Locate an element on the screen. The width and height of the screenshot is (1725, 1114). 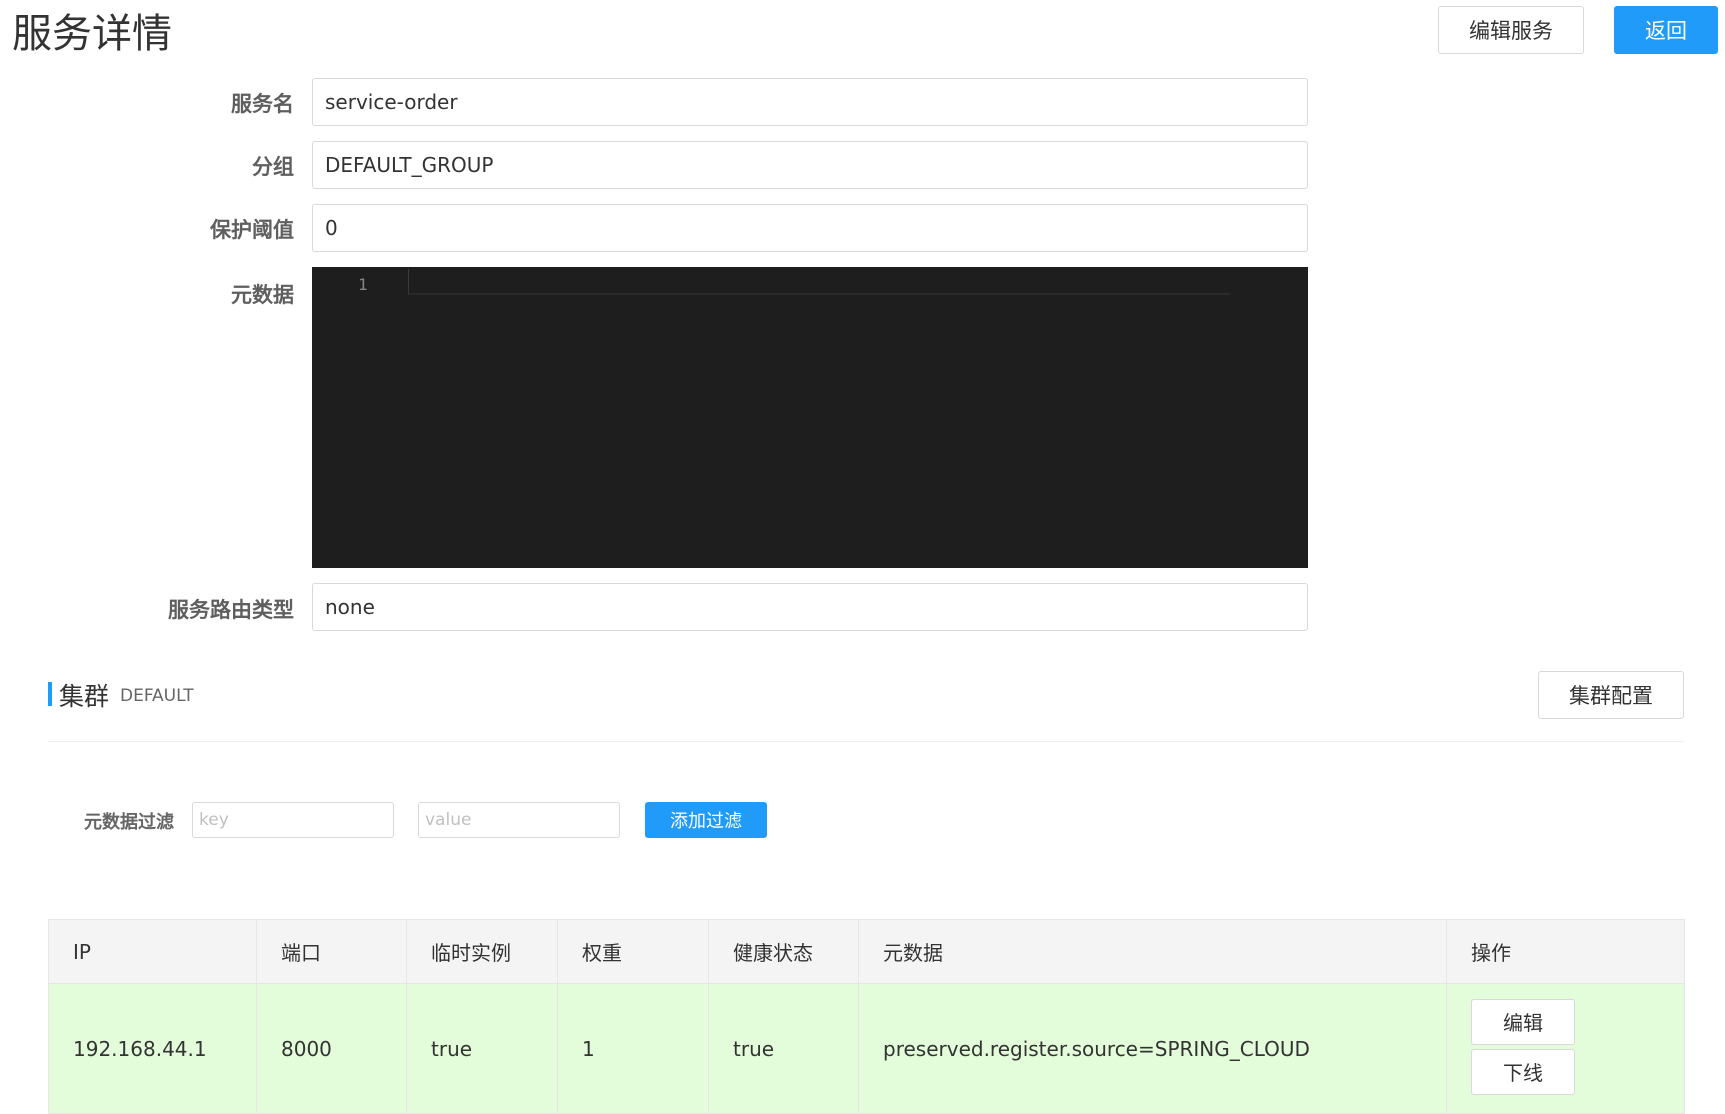
edit-instance-button: 编辑 is located at coordinates (1523, 1021).